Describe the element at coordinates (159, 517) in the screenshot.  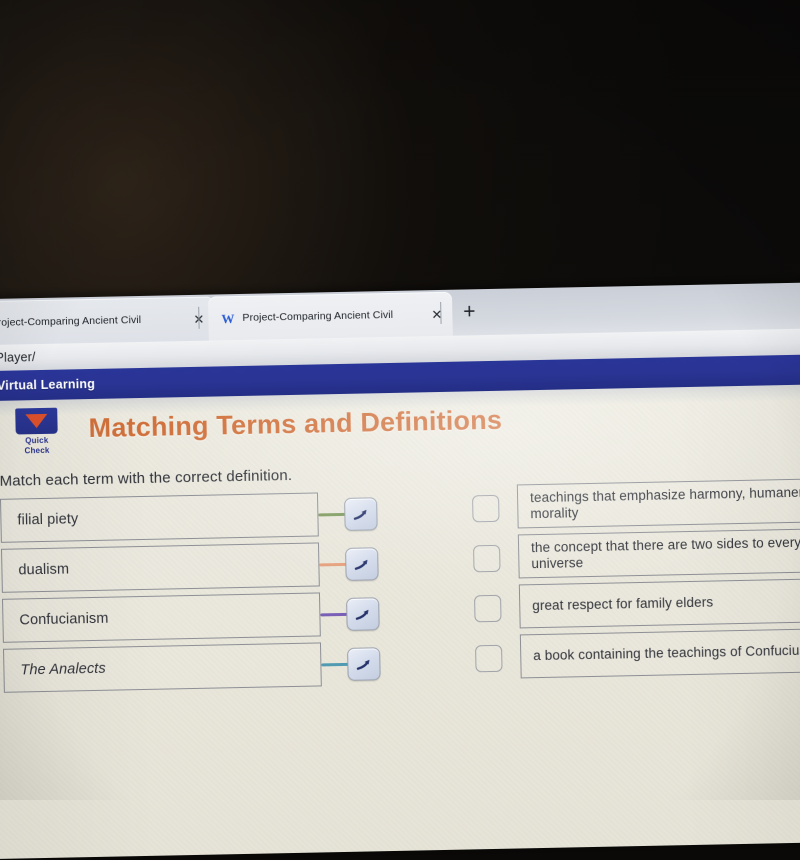
I see `term-box-1: filial piety` at that location.